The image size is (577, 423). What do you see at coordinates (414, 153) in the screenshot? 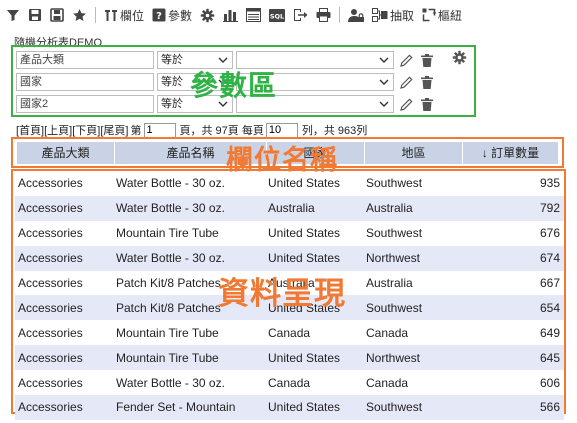
I see `column-header-region: 地區` at bounding box center [414, 153].